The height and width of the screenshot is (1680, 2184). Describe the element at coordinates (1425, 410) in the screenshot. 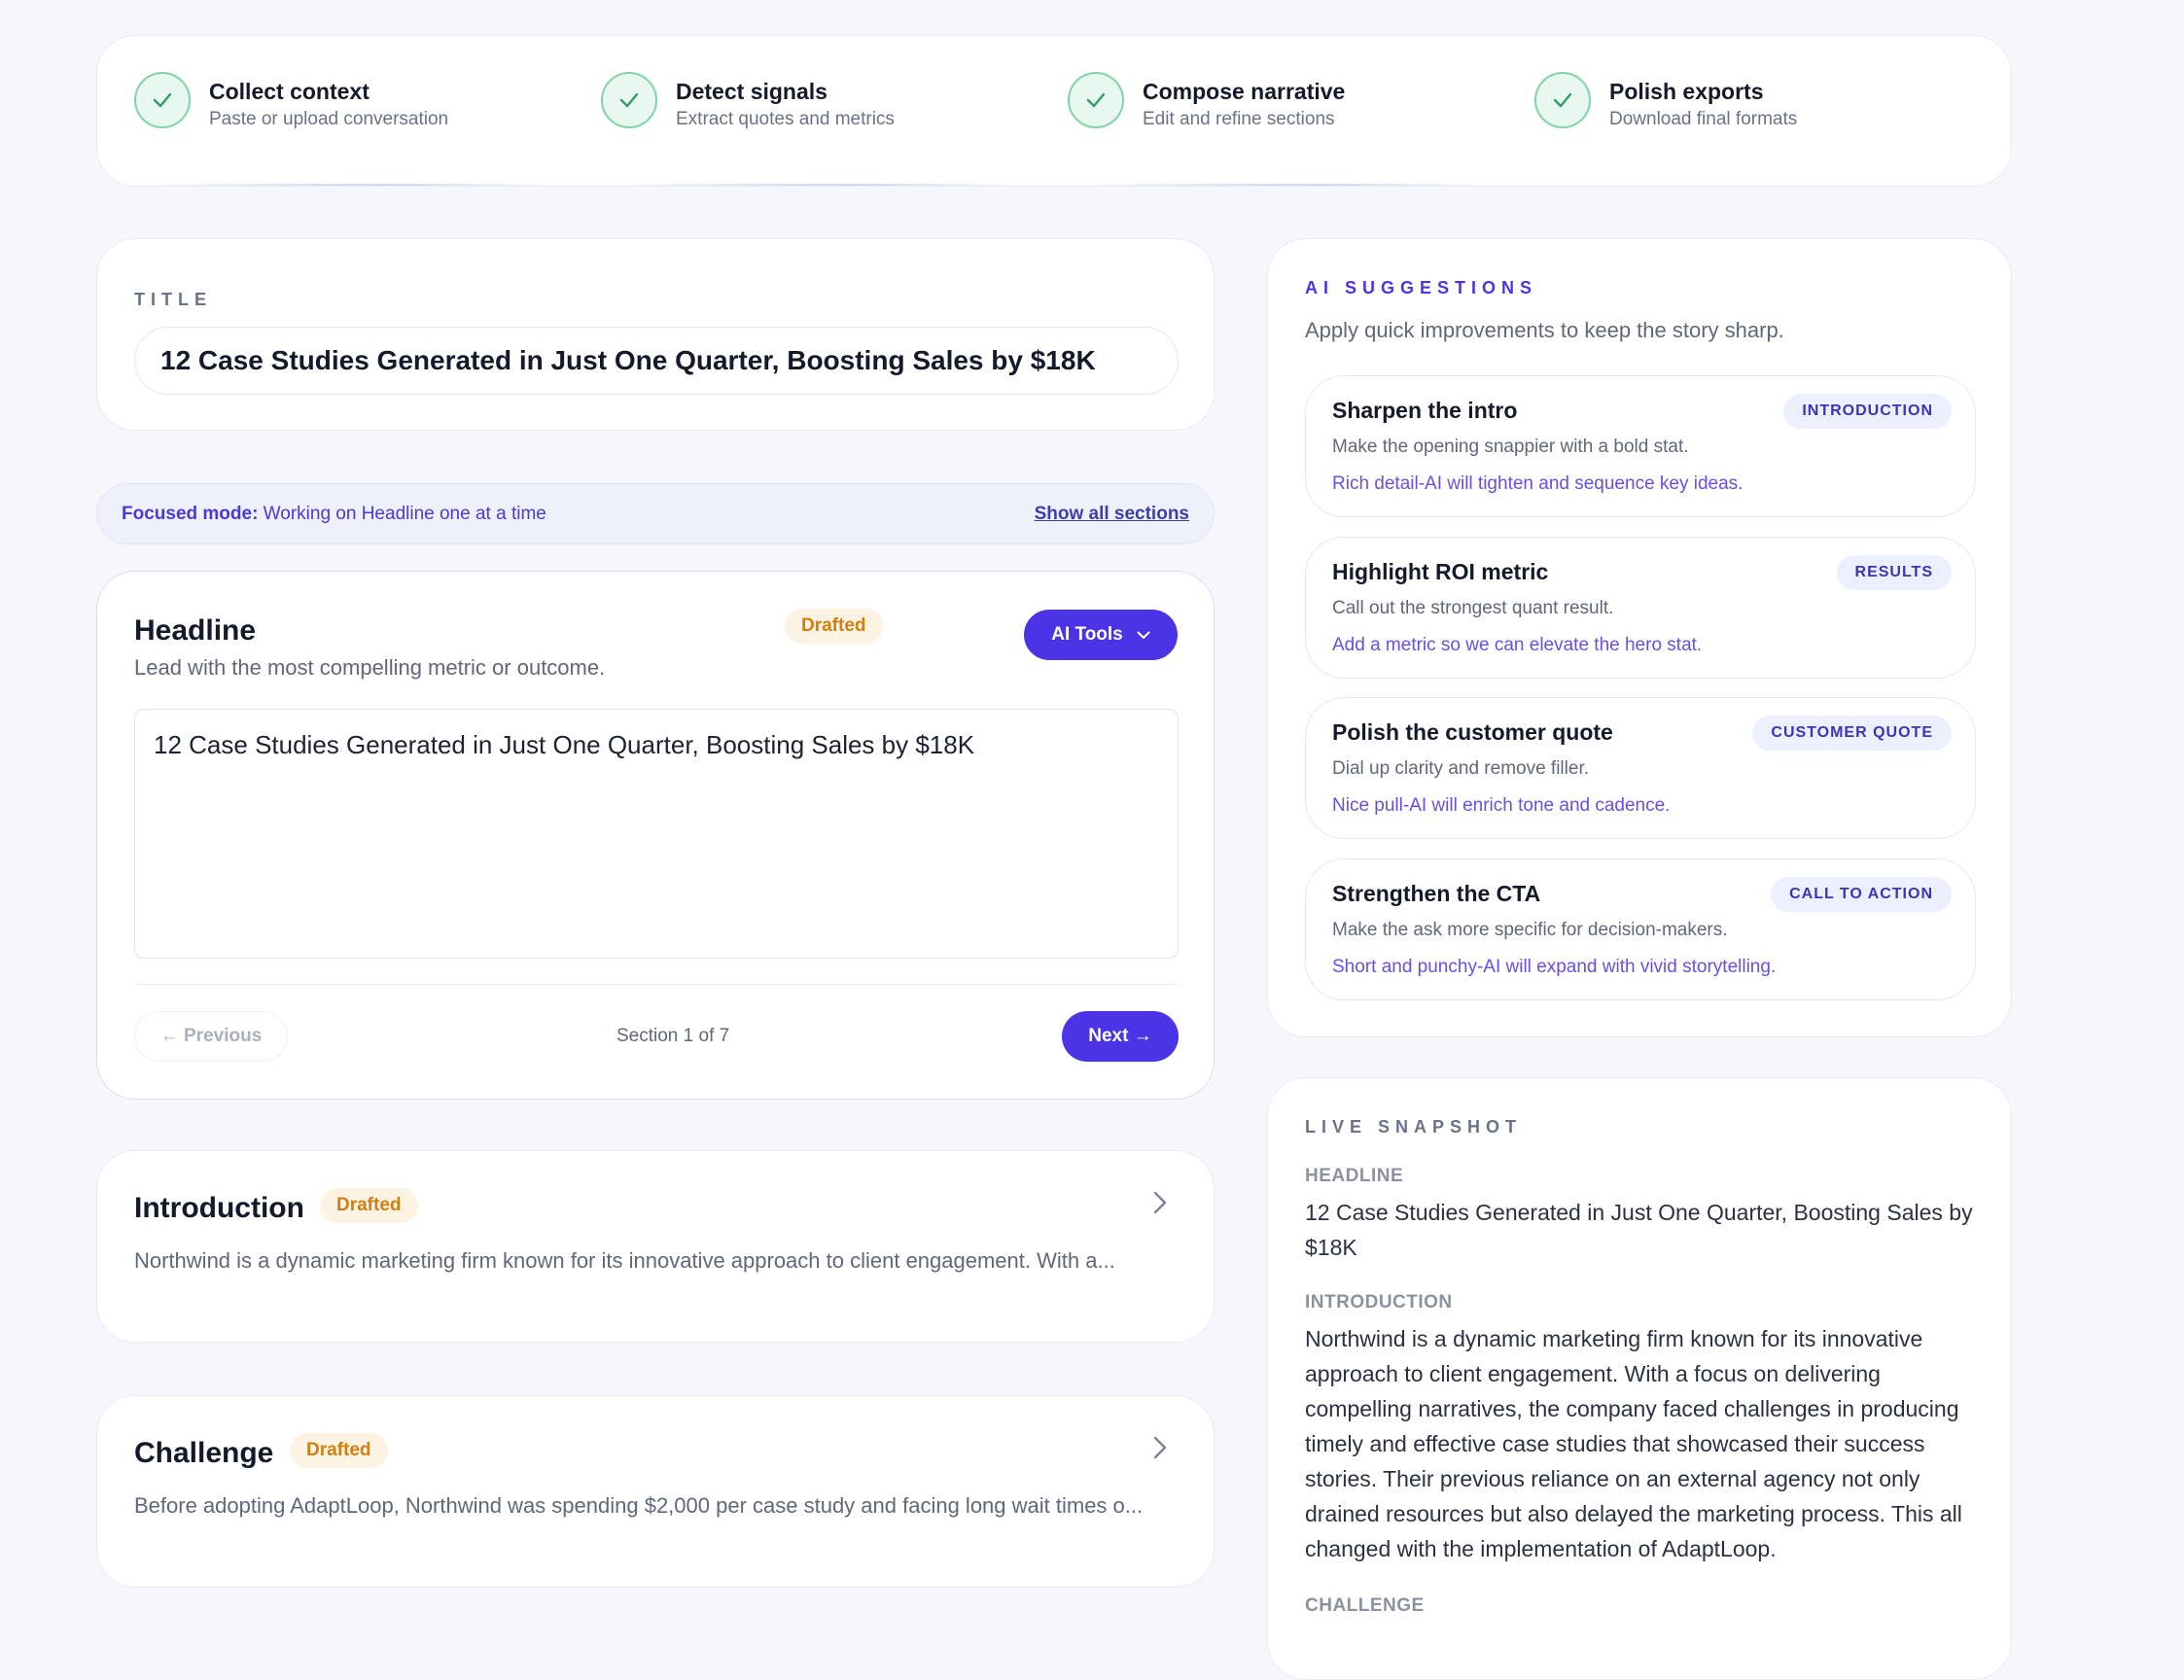

I see `suggestion-title: Sharpen the intro` at that location.